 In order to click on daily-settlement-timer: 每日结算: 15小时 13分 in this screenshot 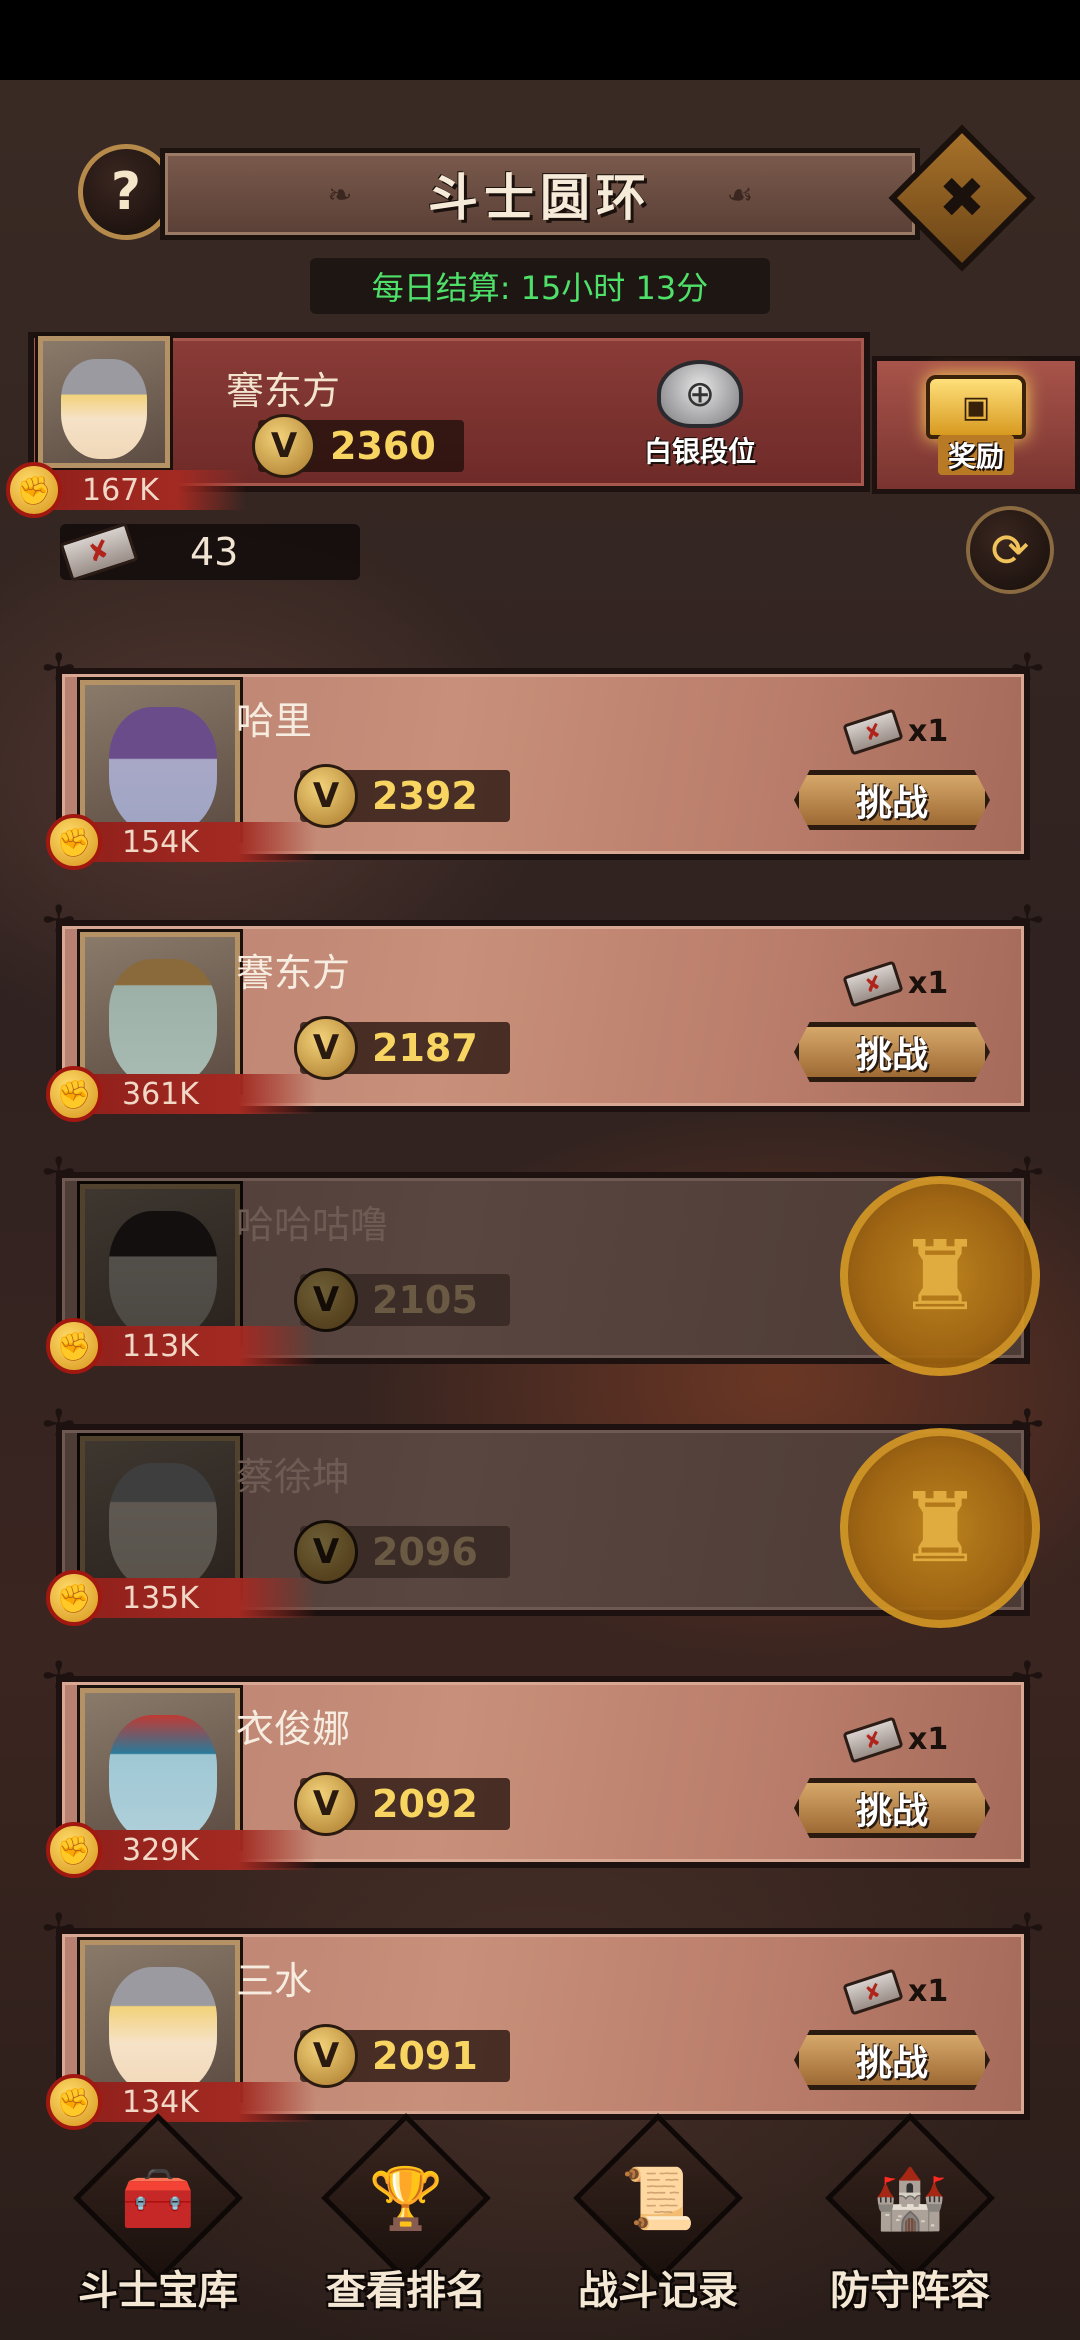, I will do `click(540, 286)`.